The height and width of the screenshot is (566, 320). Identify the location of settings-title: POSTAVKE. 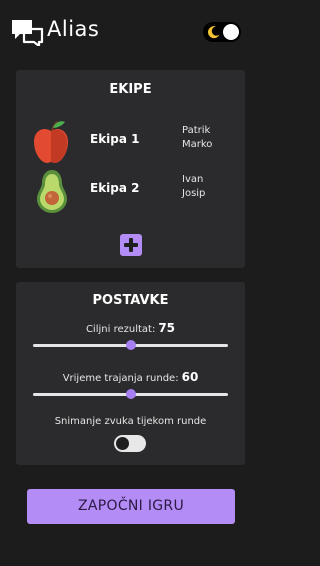
(130, 300).